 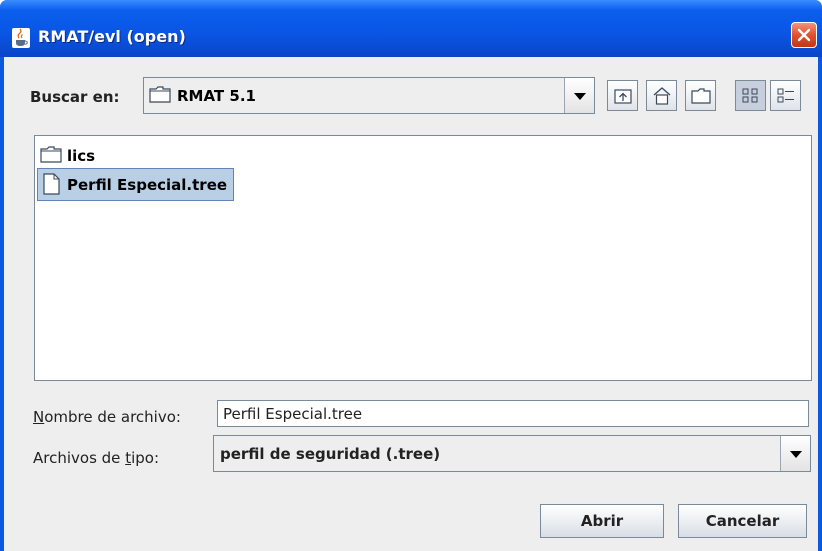 I want to click on home-icon, so click(x=662, y=96).